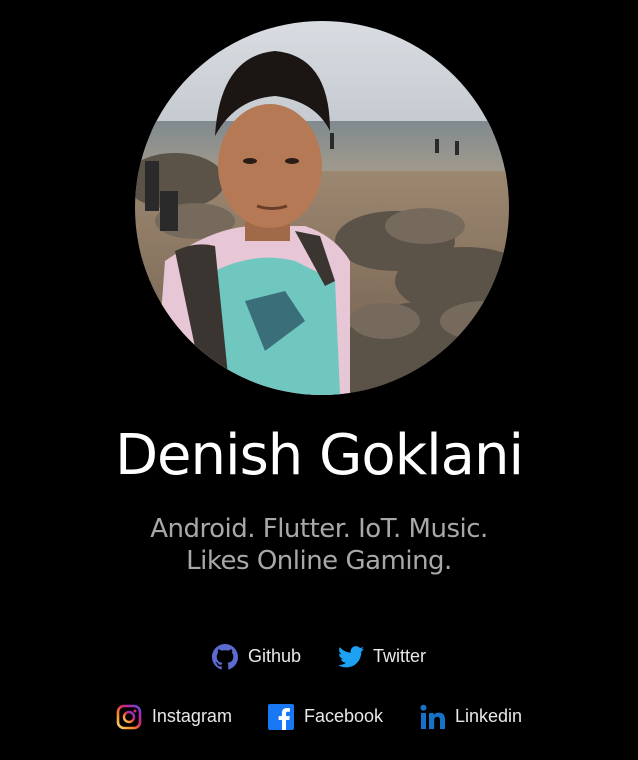  I want to click on social-links-row-2: Instagram Facebook Linkedin, so click(319, 716).